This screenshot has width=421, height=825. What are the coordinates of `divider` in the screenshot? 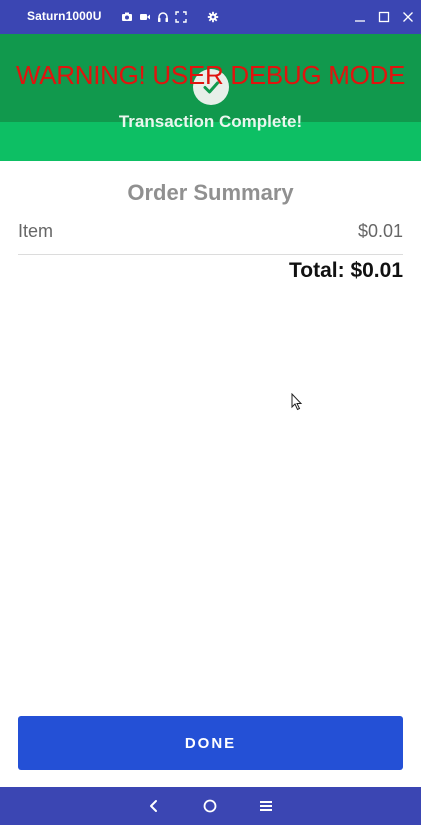 It's located at (210, 254).